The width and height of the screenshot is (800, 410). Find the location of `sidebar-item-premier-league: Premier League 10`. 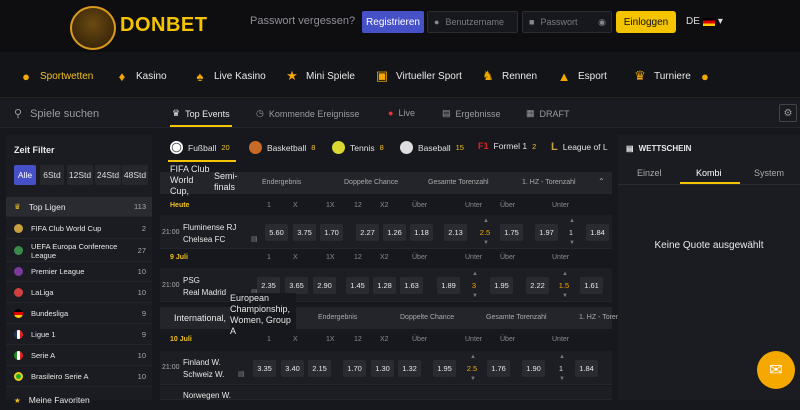

sidebar-item-premier-league: Premier League 10 is located at coordinates (79, 272).